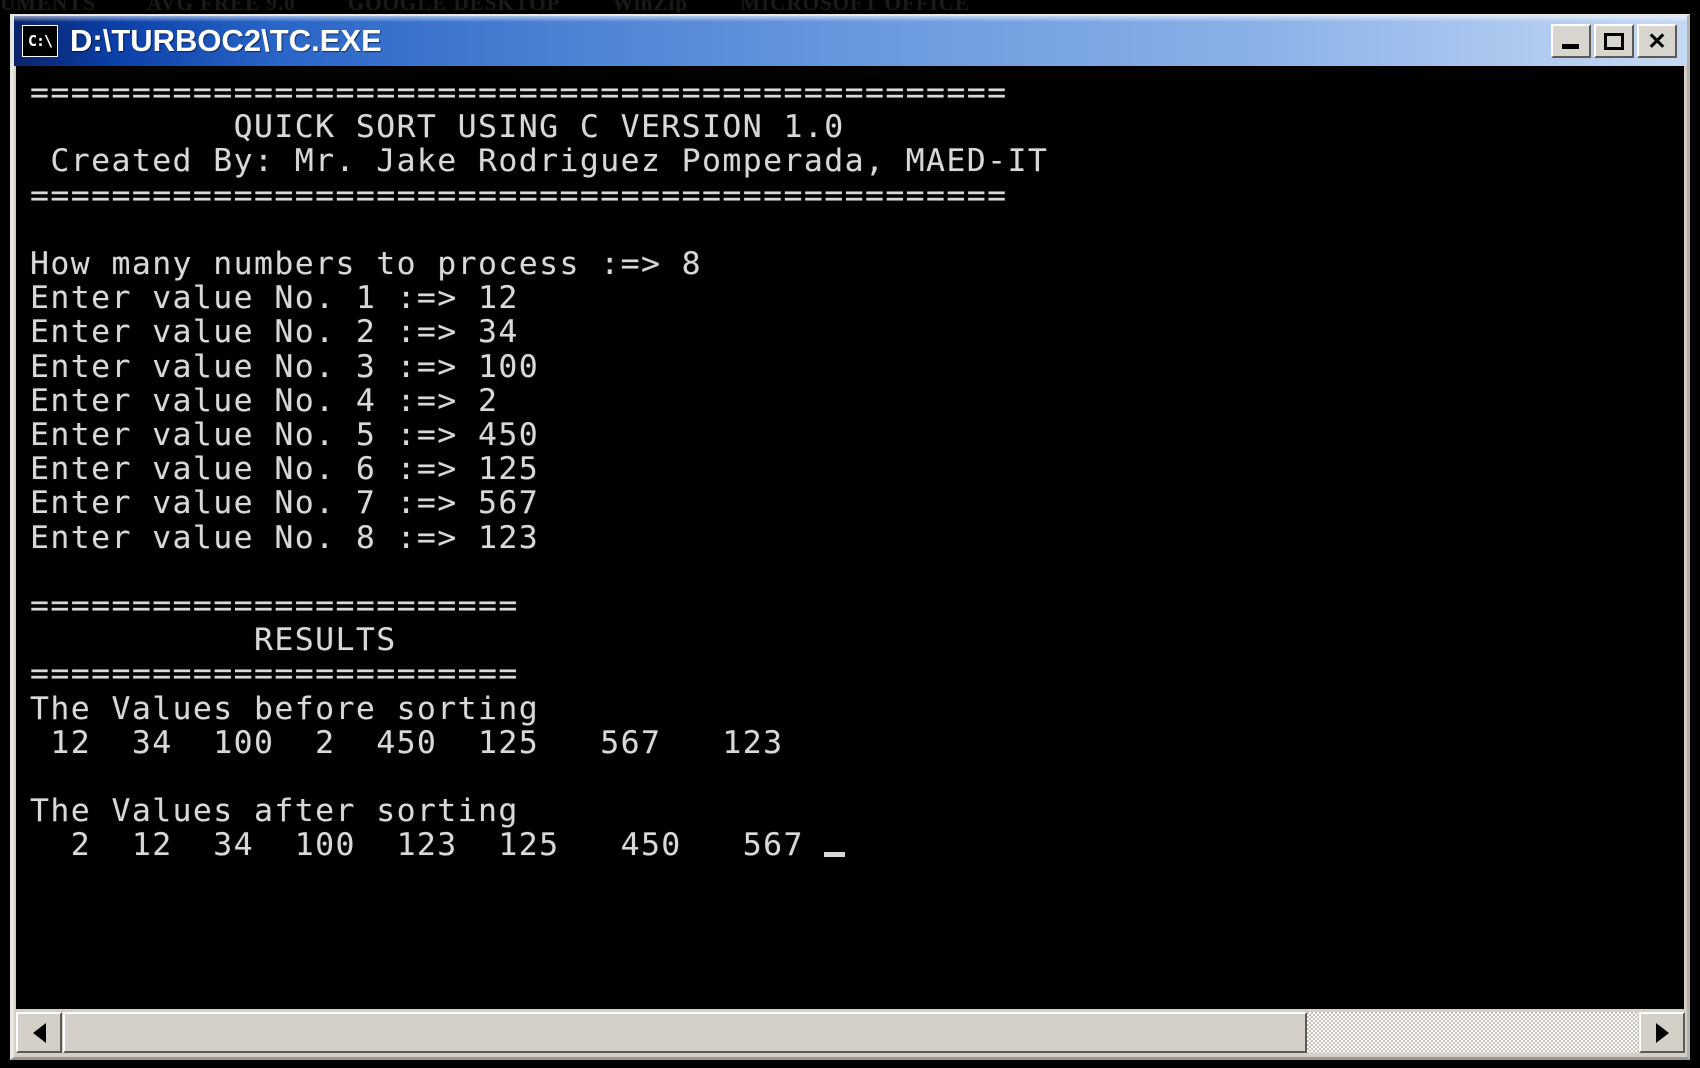 The image size is (1700, 1068). I want to click on scrollbar-track, so click(850, 1032).